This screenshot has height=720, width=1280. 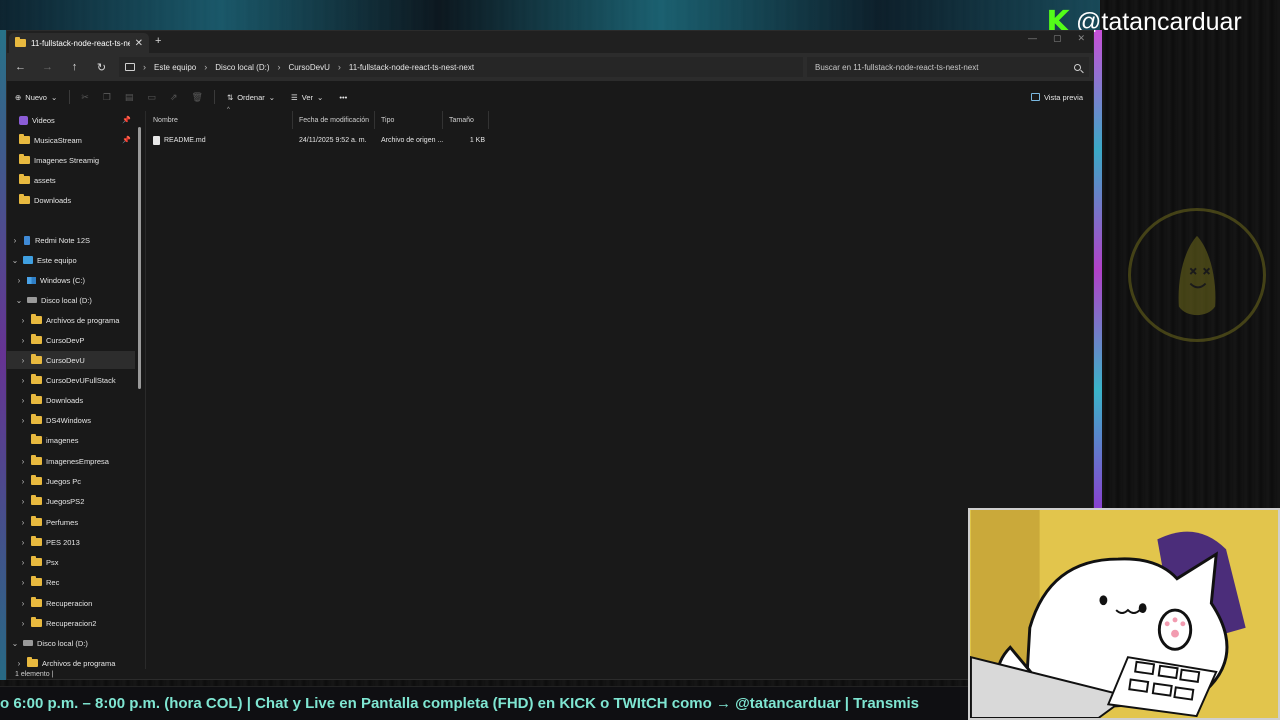 I want to click on search-icon, so click(x=1077, y=67).